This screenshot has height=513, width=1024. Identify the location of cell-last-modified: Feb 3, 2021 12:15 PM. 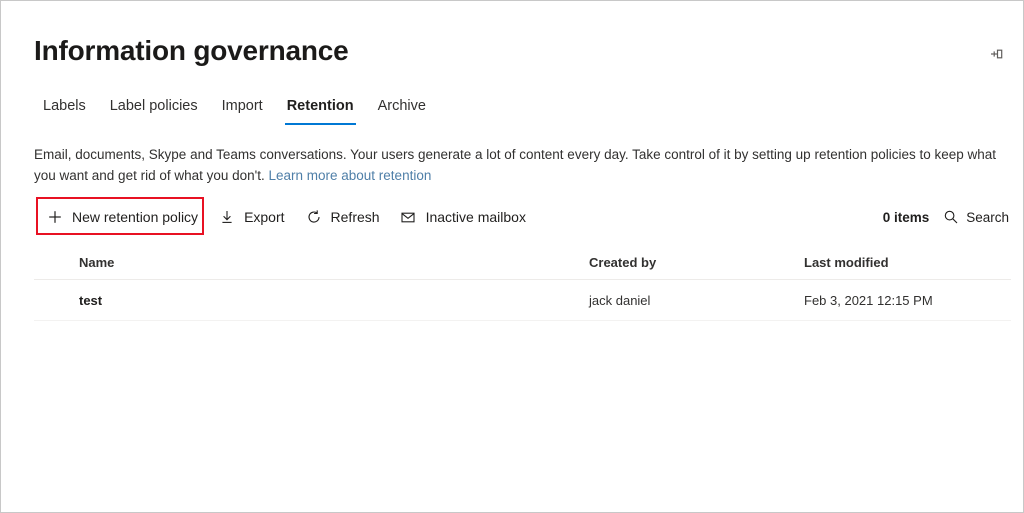
(868, 300).